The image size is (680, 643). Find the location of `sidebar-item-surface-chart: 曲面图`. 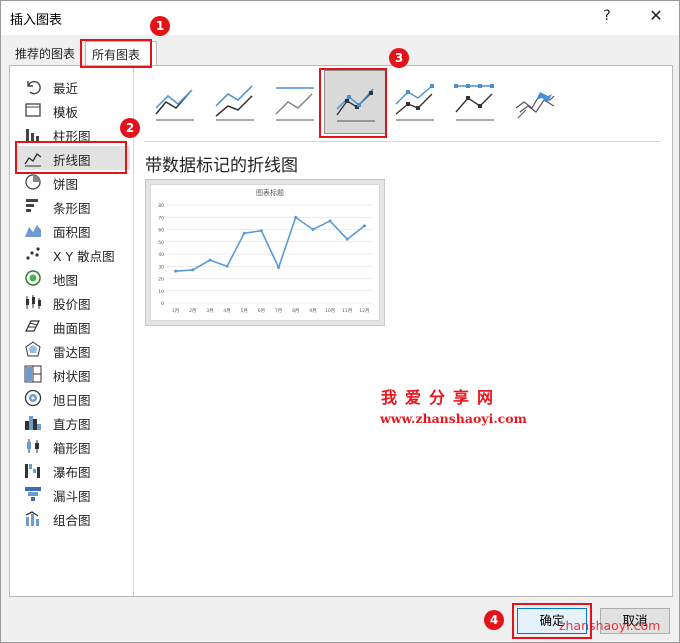

sidebar-item-surface-chart: 曲面图 is located at coordinates (73, 326).